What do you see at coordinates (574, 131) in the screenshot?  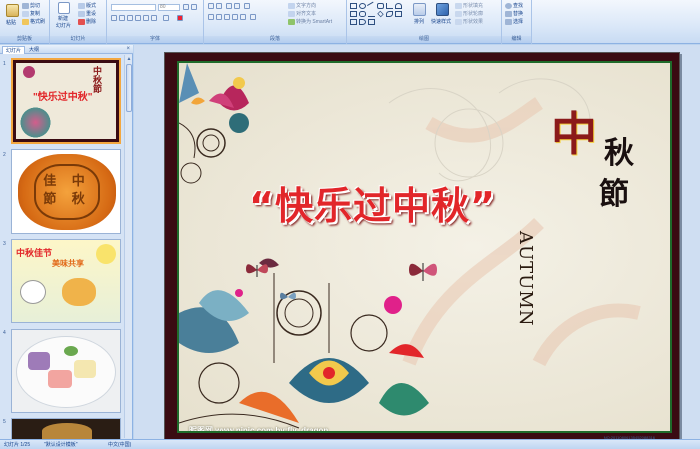 I see `zhong-character: 中` at bounding box center [574, 131].